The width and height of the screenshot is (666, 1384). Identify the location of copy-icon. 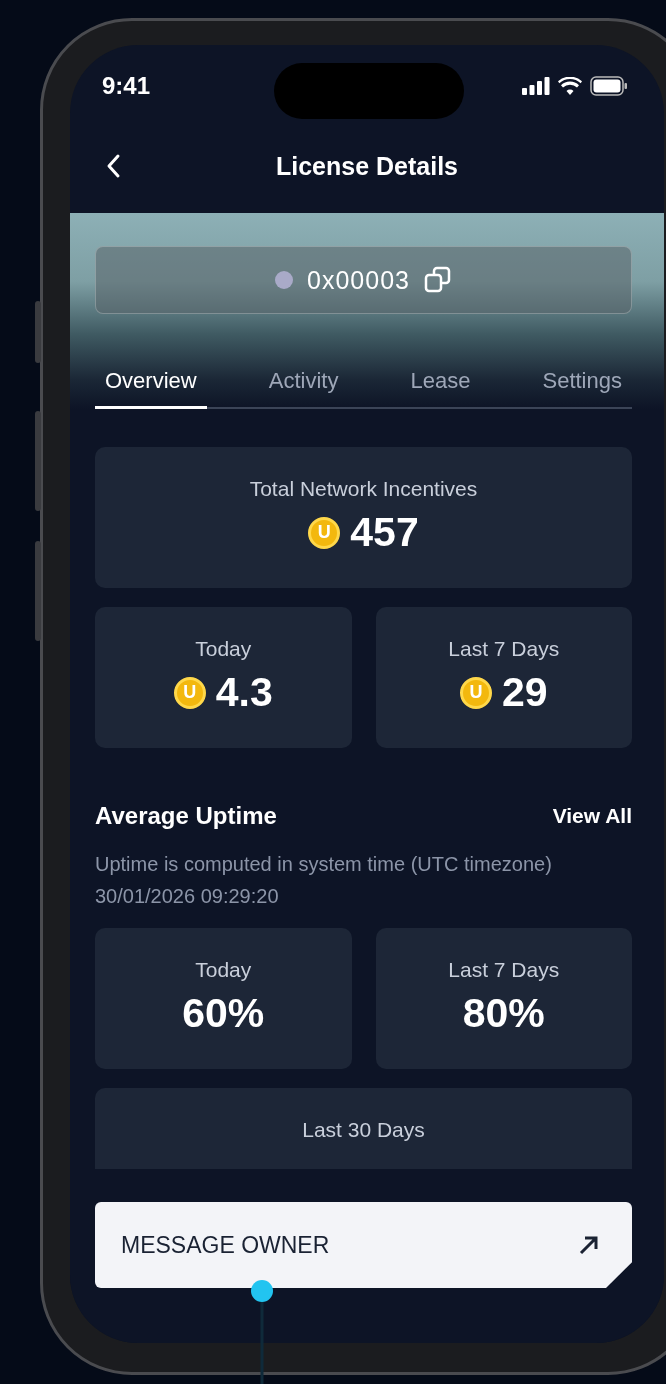
(437, 280).